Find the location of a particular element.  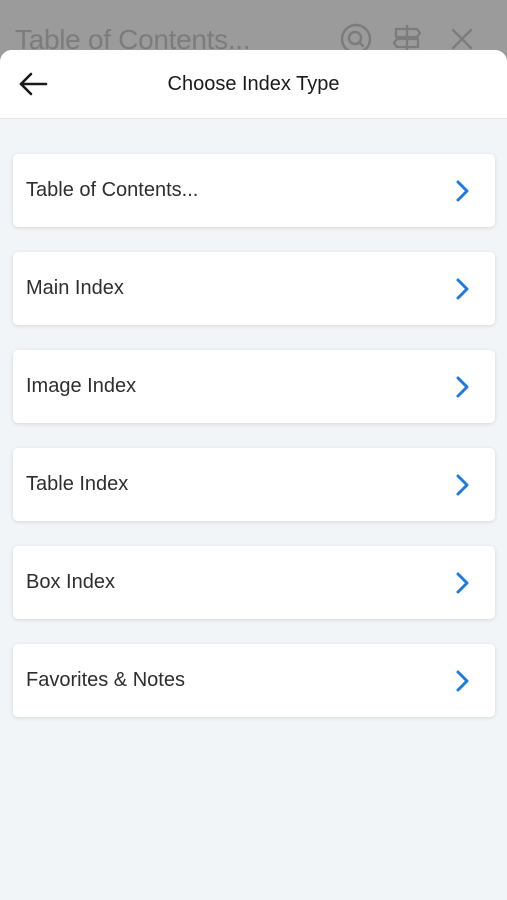

index-item-image-index: Image Index is located at coordinates (254, 386).